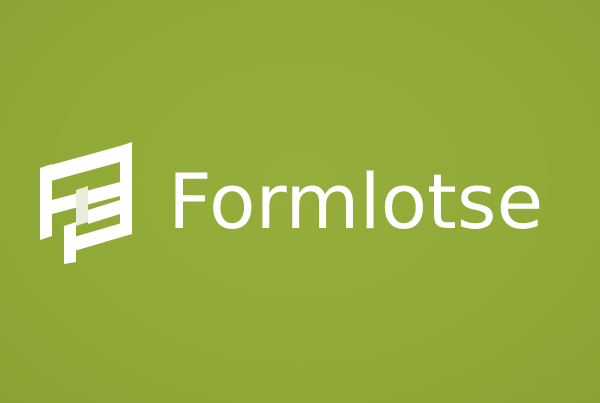  Describe the element at coordinates (356, 201) in the screenshot. I see `brand-wordmark: Formlotse` at that location.